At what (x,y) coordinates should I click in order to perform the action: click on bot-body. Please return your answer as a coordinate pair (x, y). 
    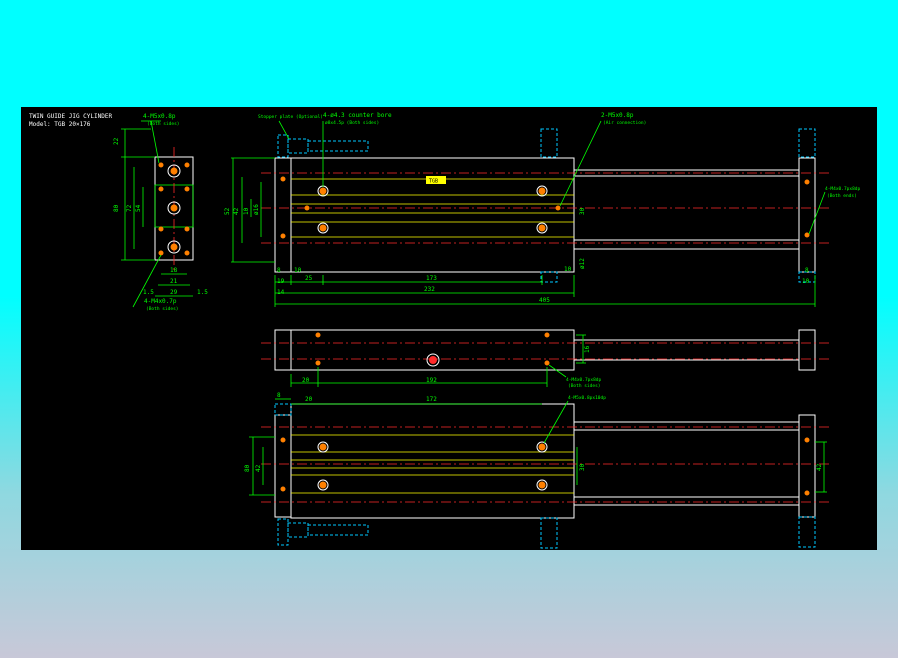
    Looking at the image, I should click on (432, 461).